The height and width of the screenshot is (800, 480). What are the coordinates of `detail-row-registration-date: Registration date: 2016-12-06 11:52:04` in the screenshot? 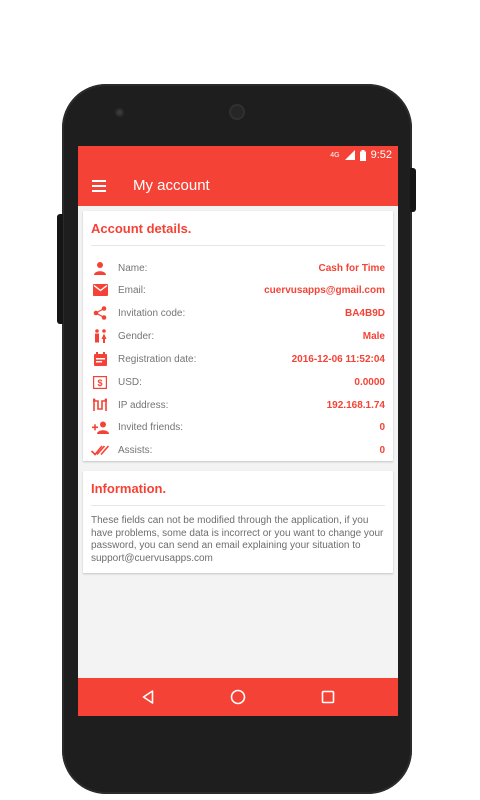 It's located at (238, 359).